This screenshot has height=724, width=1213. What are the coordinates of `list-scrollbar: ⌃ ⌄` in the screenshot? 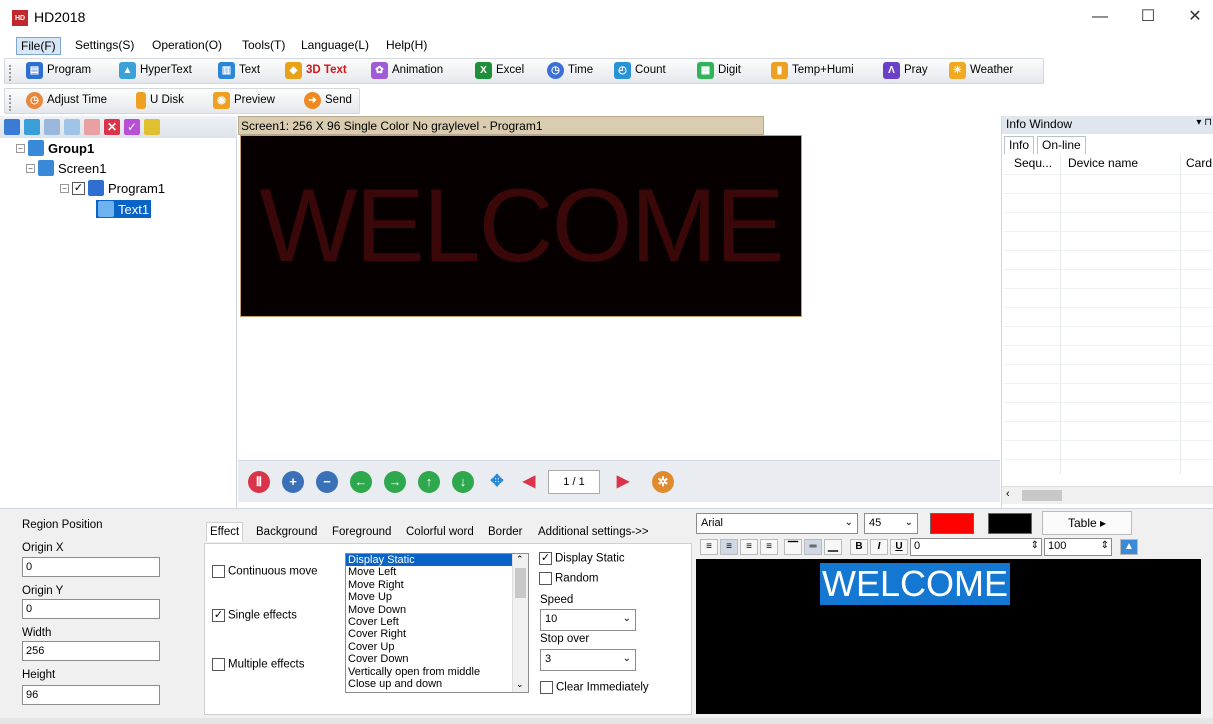 It's located at (520, 623).